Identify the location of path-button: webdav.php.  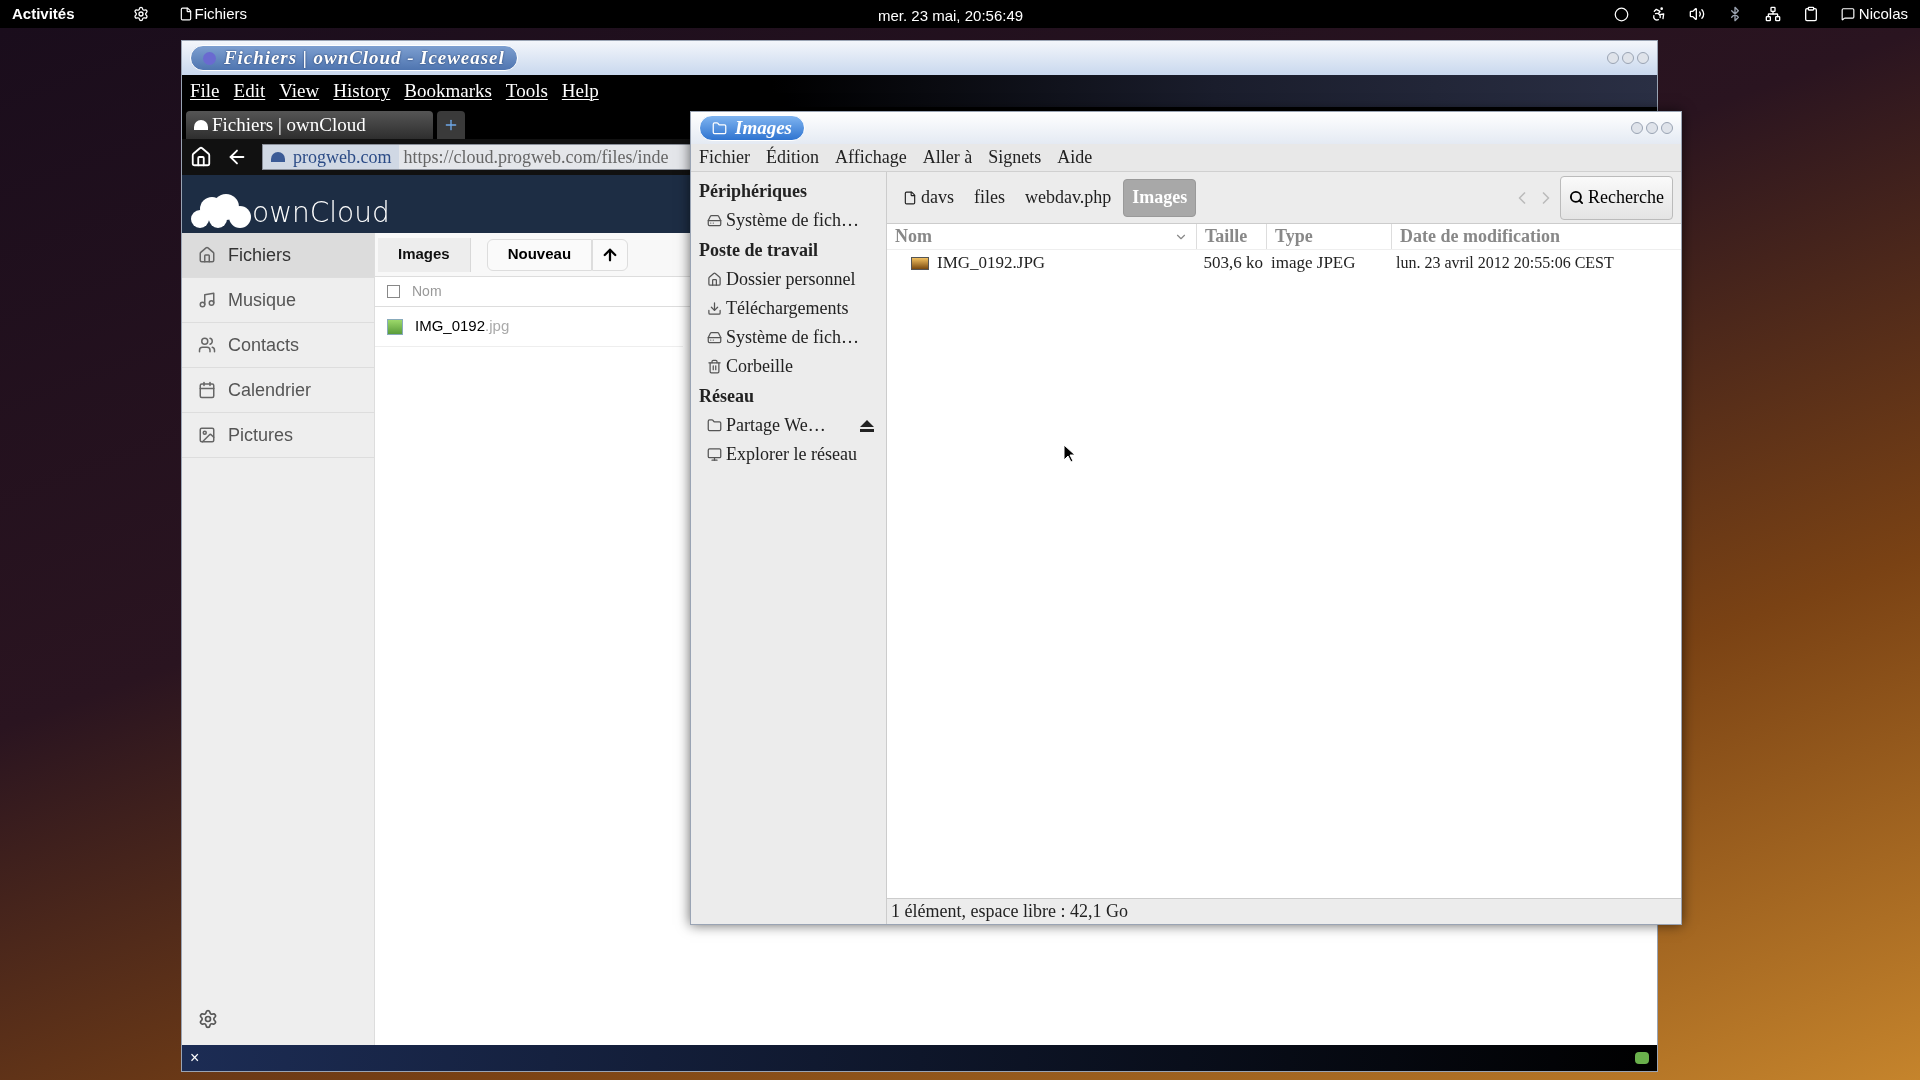
(1068, 197).